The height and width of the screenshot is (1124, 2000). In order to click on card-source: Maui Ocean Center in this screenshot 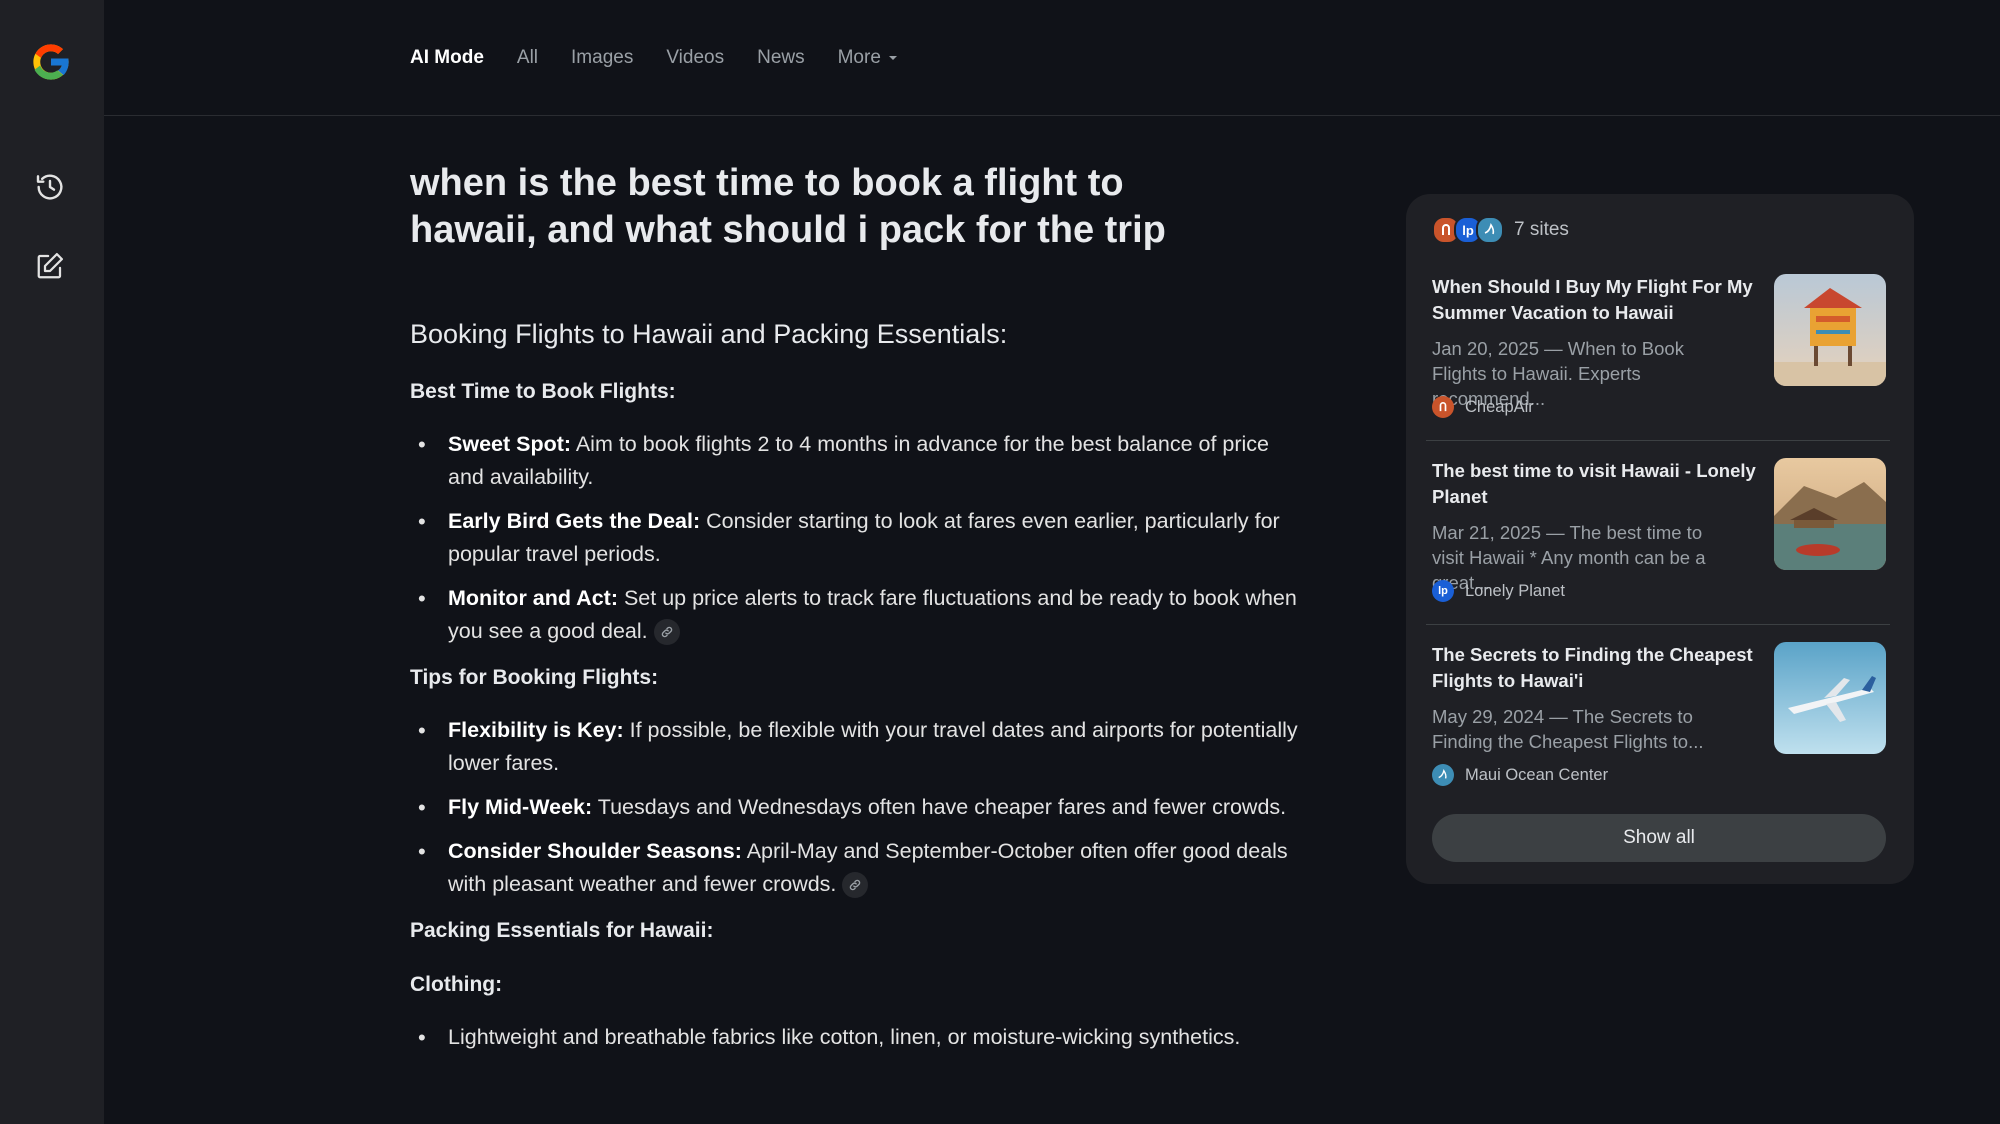, I will do `click(1520, 775)`.